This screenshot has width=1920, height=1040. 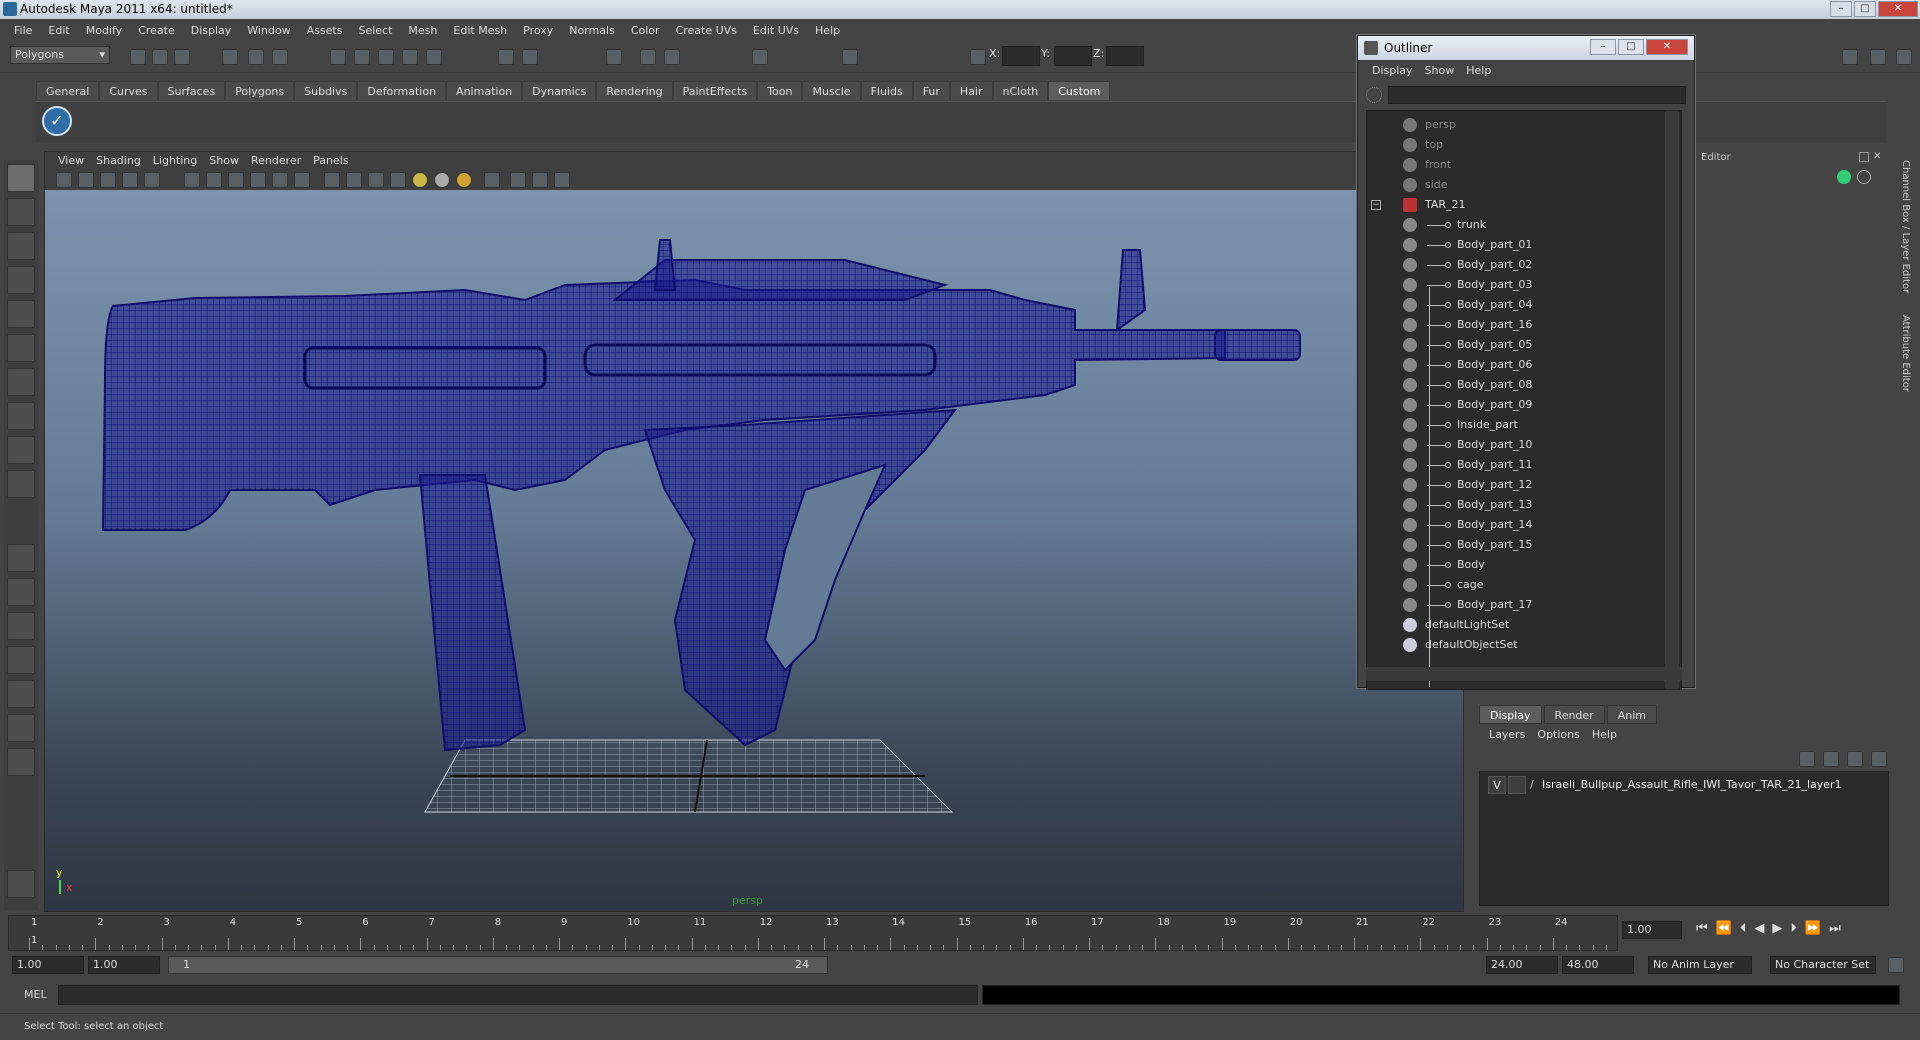 I want to click on channel-box-tools-icon, so click(x=1844, y=177).